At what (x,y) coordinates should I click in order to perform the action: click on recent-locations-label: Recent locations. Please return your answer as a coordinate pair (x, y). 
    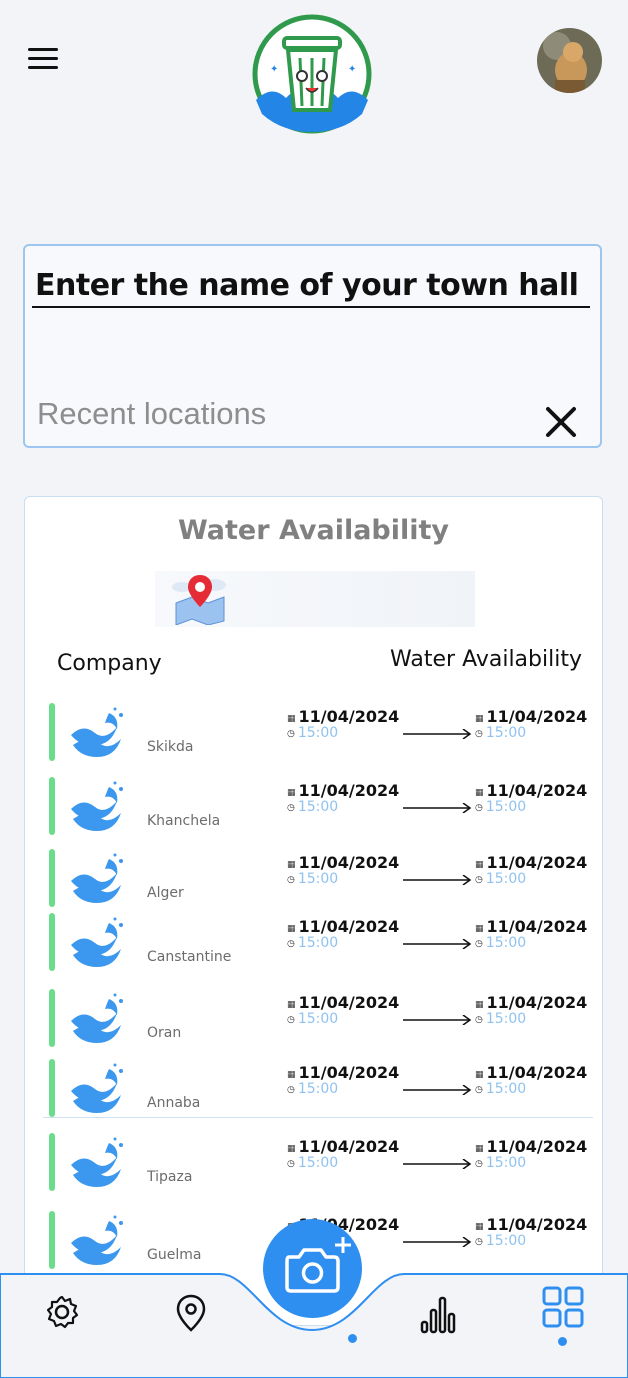
    Looking at the image, I should click on (151, 414).